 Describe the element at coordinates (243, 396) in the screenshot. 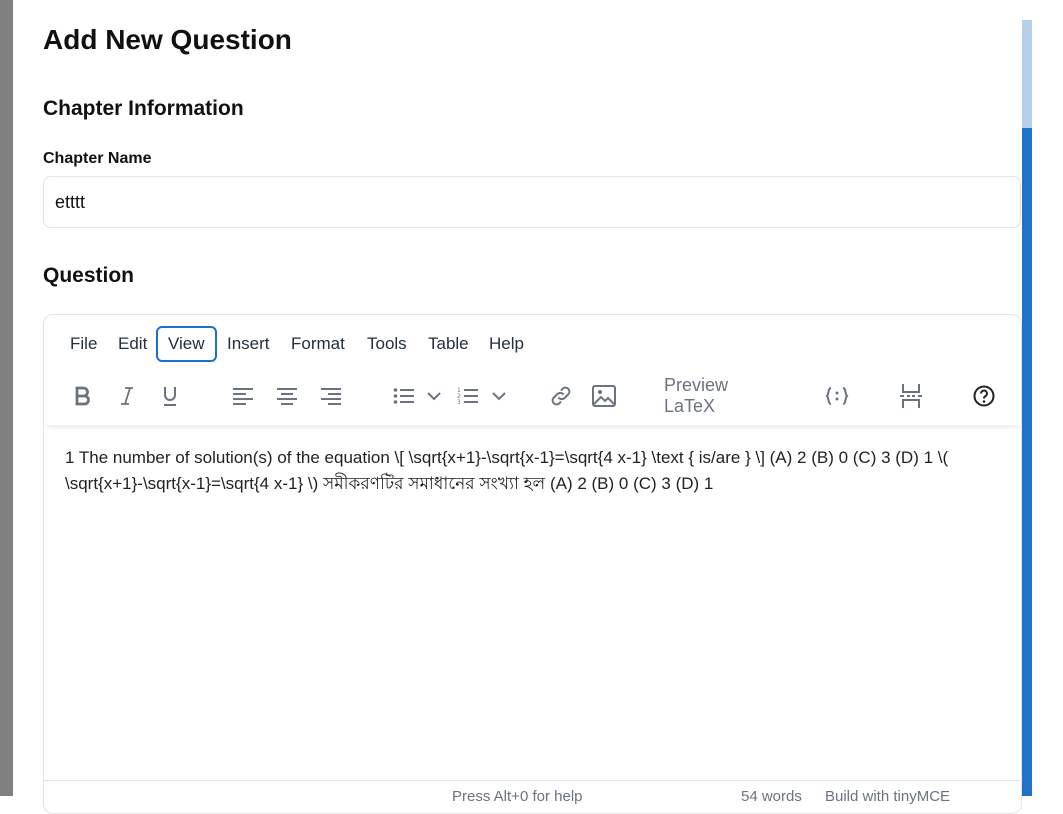

I see `align-left-icon` at that location.